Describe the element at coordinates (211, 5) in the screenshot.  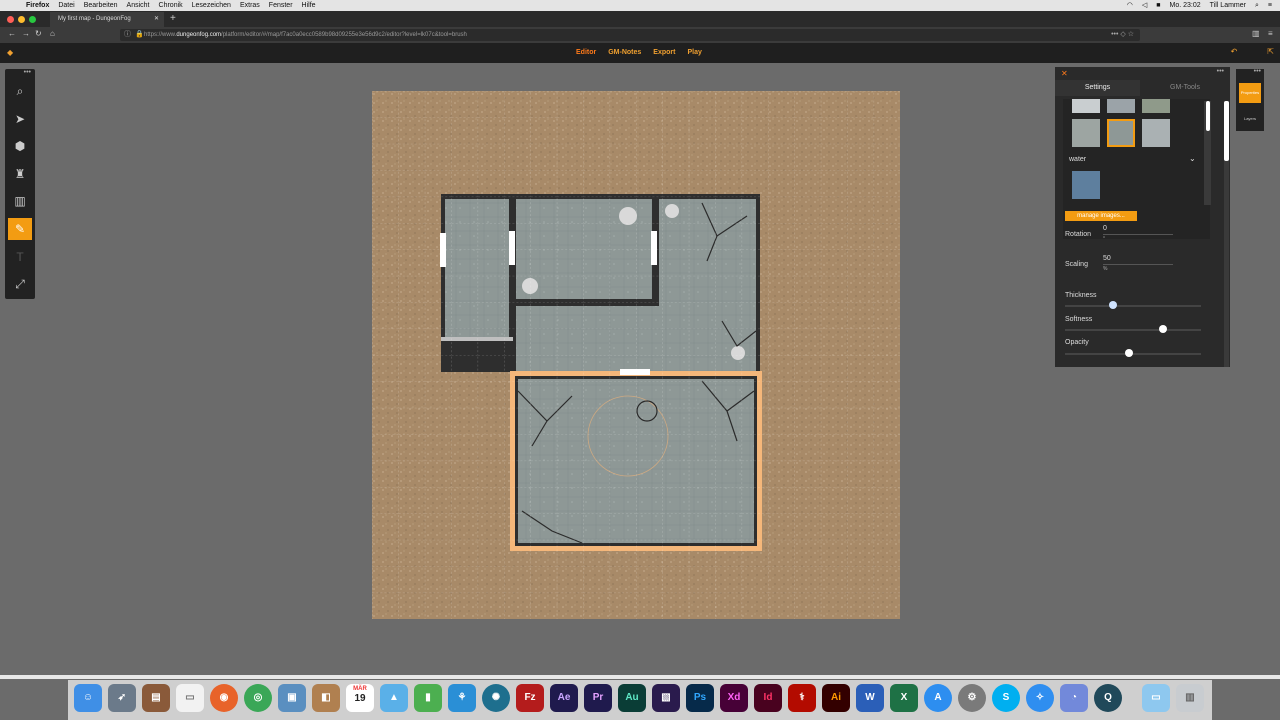
I see `menu-lesezeichen: Lesezeichen` at that location.